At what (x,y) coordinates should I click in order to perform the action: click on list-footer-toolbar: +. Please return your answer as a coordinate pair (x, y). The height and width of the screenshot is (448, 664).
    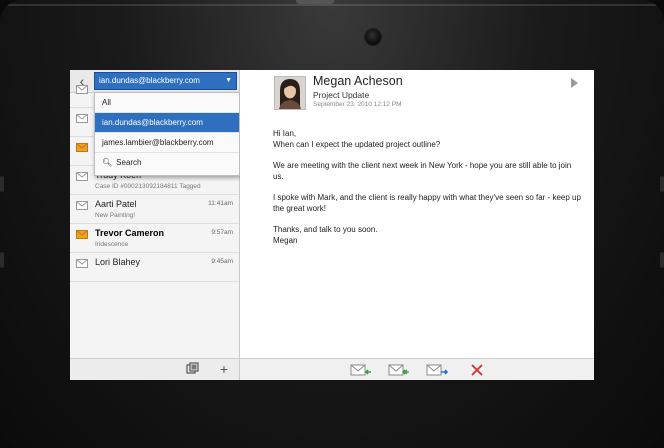
    Looking at the image, I should click on (154, 369).